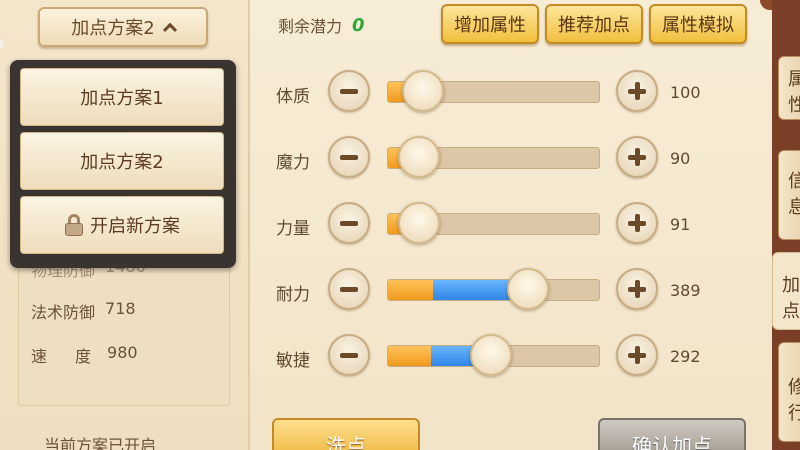 The width and height of the screenshot is (800, 450). I want to click on side-tab-strip: 属性 信息 加点 修行, so click(786, 225).